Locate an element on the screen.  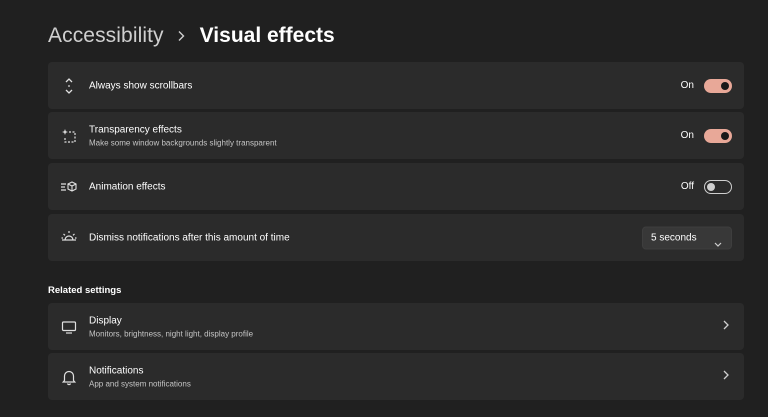
page-title: Visual effects is located at coordinates (267, 35).